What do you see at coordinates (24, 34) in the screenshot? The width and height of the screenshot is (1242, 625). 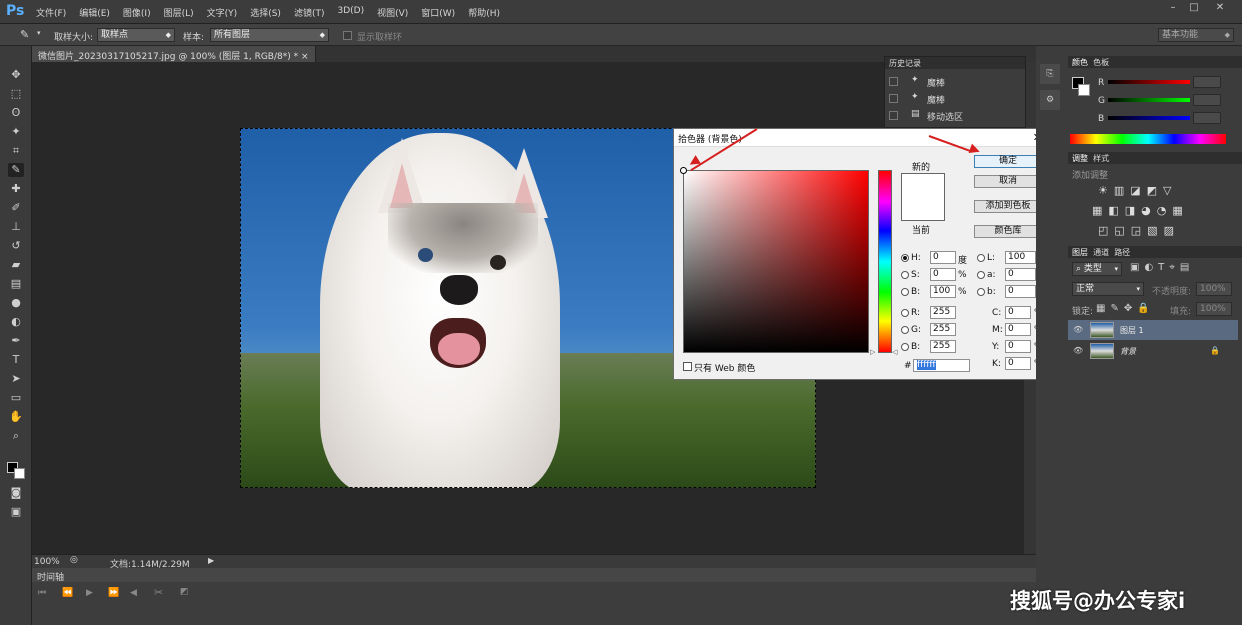 I see `eyedropper-icon: ✎` at bounding box center [24, 34].